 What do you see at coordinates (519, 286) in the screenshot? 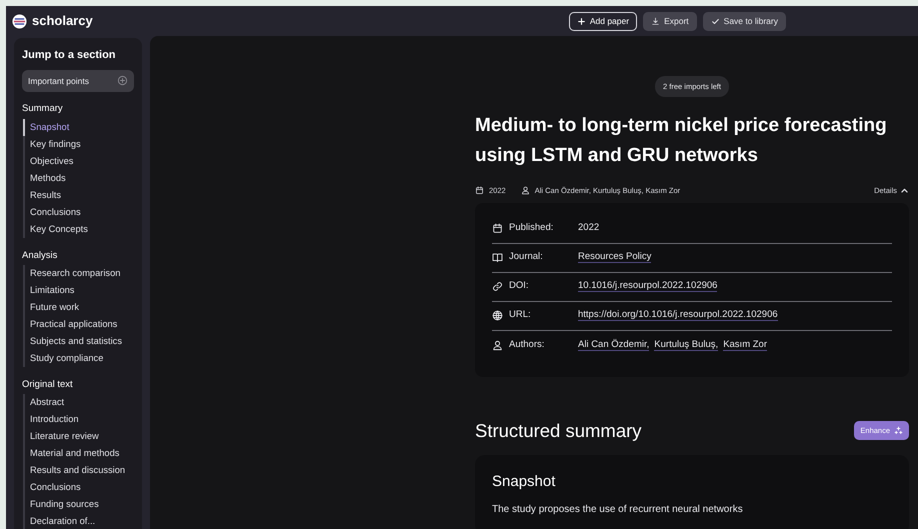
I see `detail-label: DOI:` at bounding box center [519, 286].